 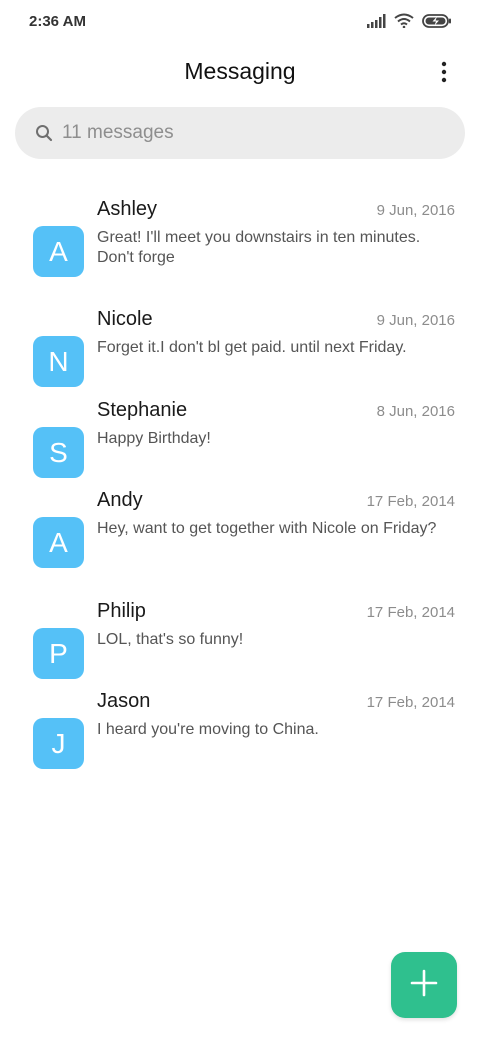 I want to click on avatar: S, so click(x=58, y=452).